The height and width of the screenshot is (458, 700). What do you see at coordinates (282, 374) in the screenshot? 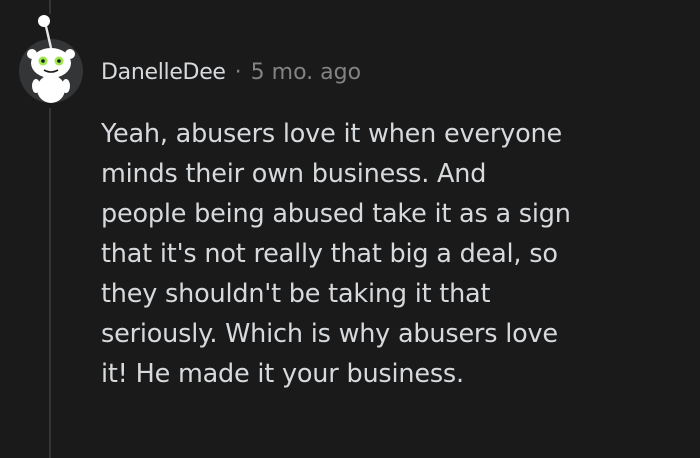
I see `comment-body-line: it! He made it your business.` at bounding box center [282, 374].